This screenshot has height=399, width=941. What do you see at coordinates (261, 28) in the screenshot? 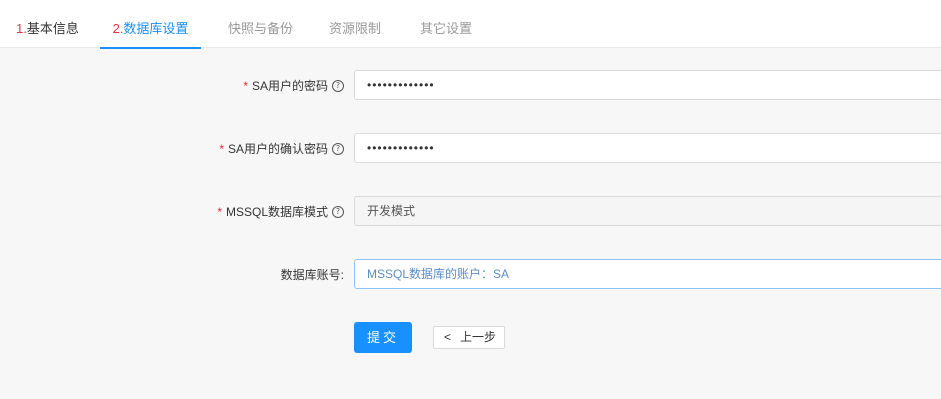
I see `tab-label: 快照与备份` at bounding box center [261, 28].